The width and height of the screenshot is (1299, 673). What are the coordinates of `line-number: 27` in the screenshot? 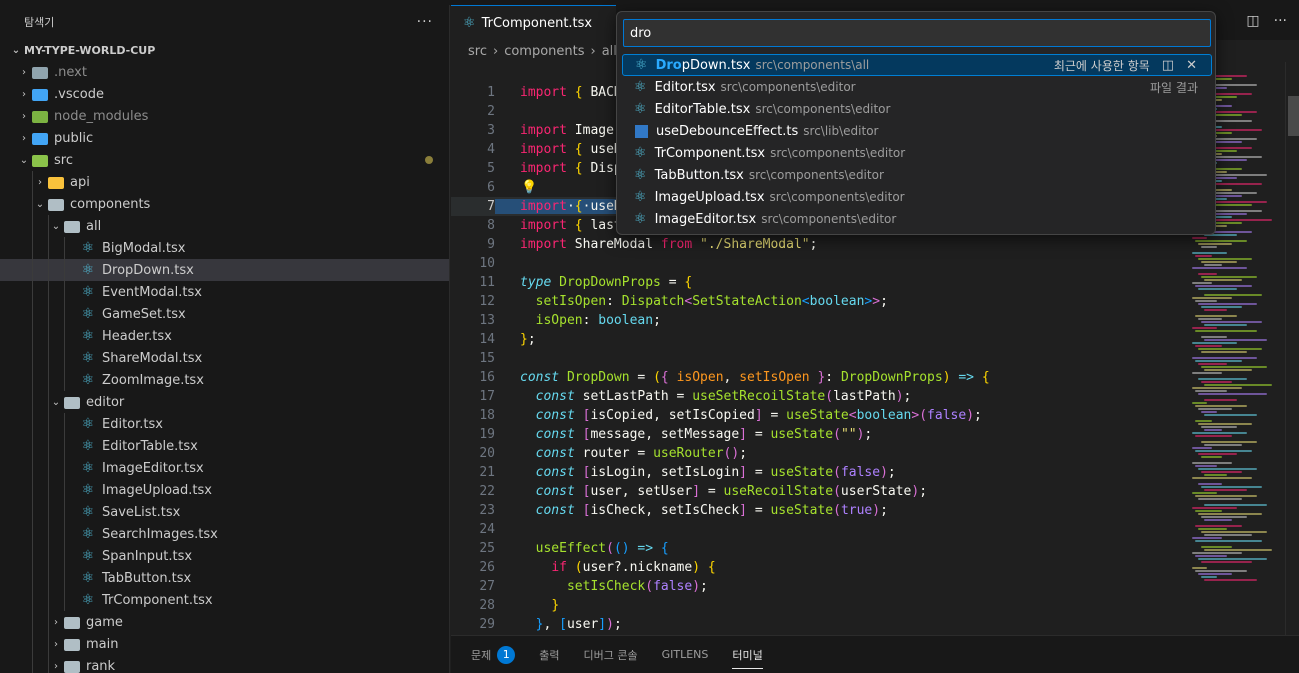 It's located at (487, 586).